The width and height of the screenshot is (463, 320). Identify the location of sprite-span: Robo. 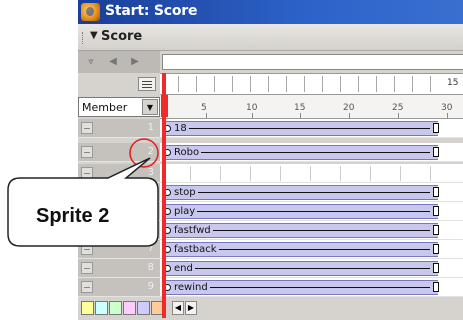
(301, 152).